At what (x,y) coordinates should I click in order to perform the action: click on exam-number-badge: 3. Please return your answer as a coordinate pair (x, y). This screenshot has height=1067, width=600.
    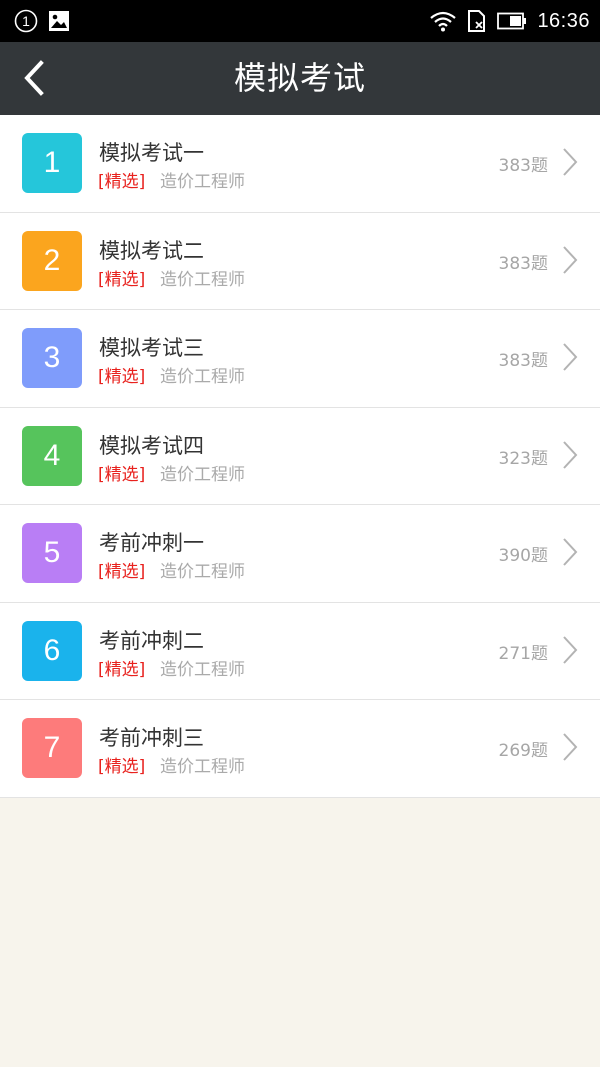
    Looking at the image, I should click on (52, 358).